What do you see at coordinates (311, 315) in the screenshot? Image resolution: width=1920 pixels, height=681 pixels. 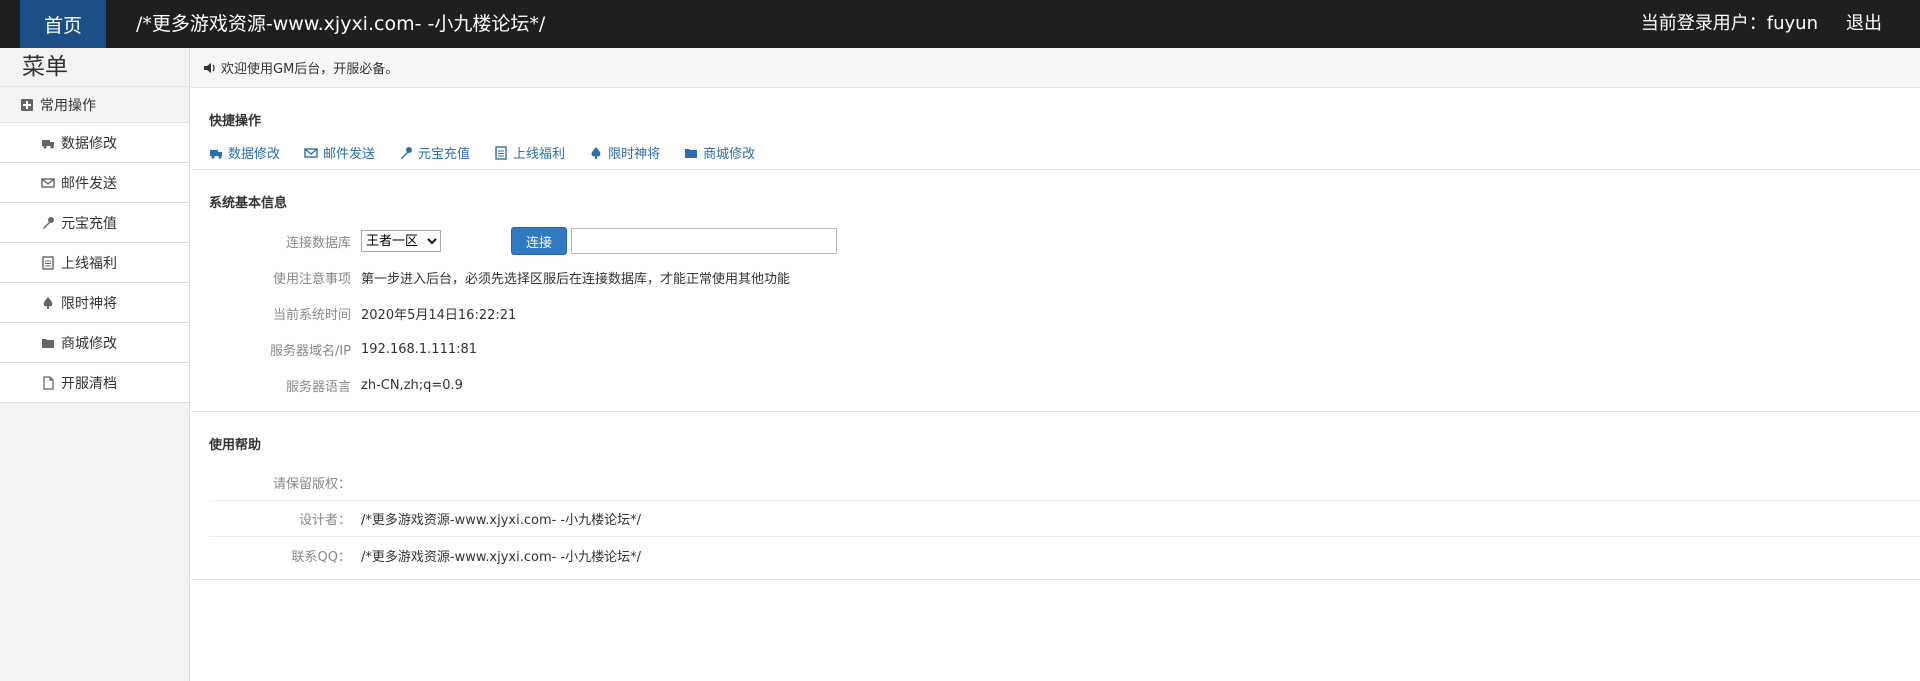 I see `time-label: 当前系统时间` at bounding box center [311, 315].